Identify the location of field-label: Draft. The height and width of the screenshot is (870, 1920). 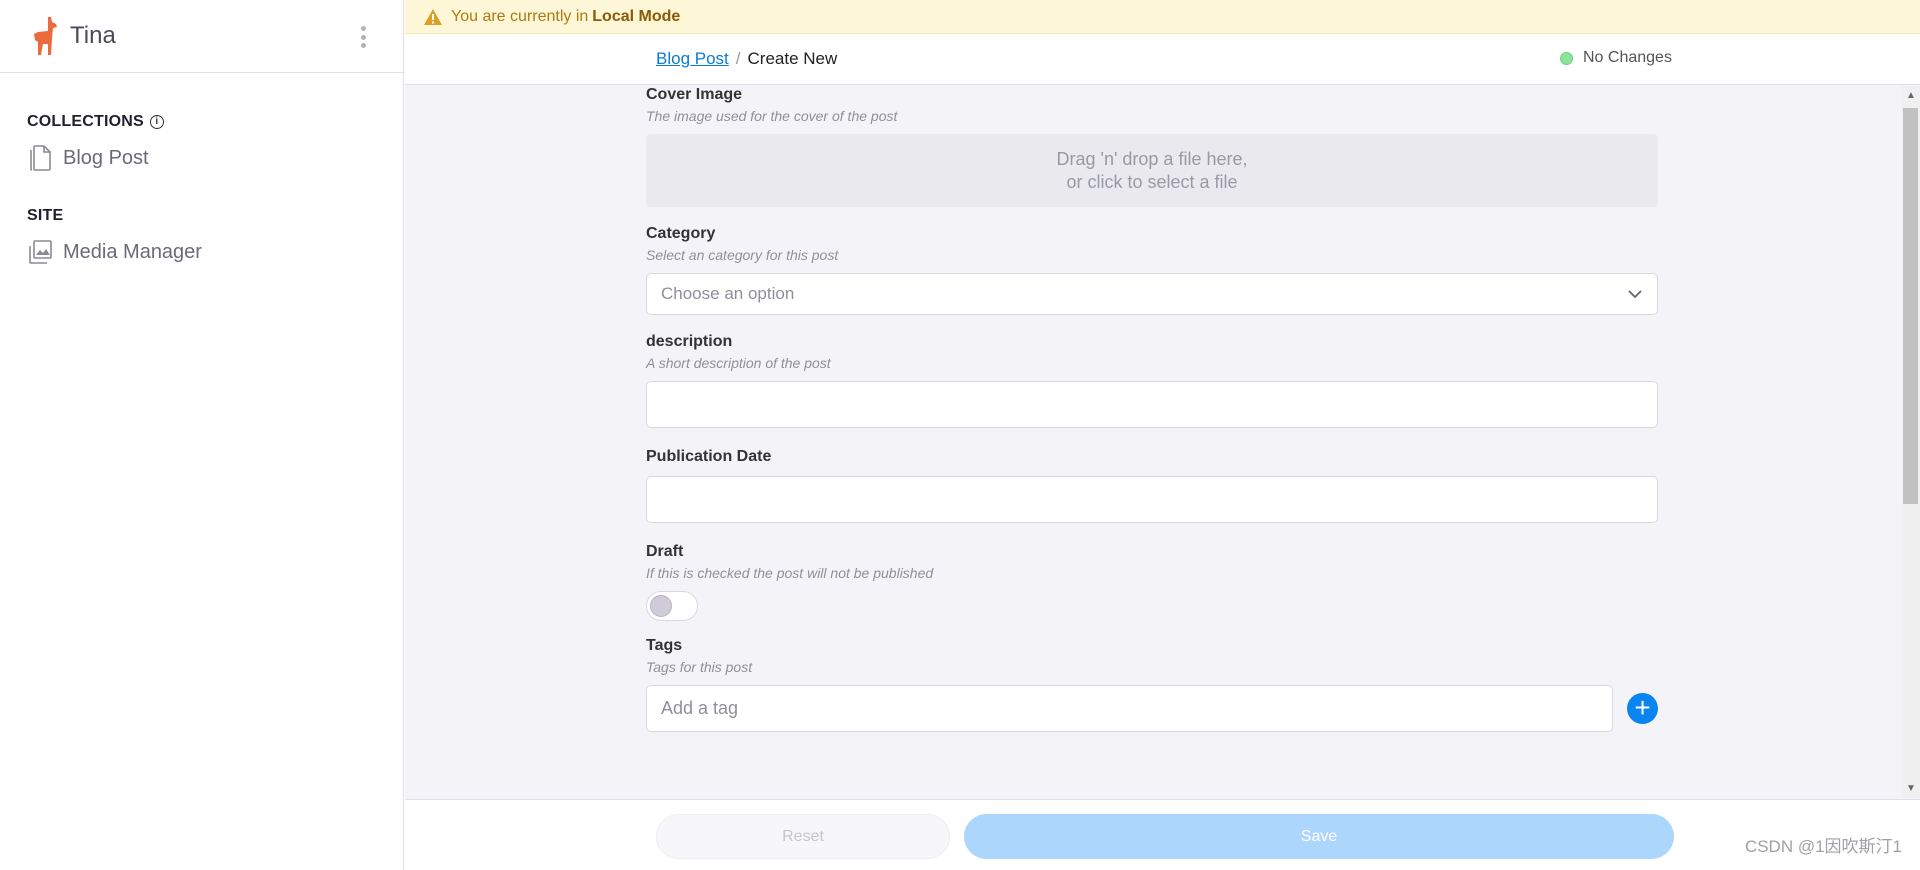
(665, 551).